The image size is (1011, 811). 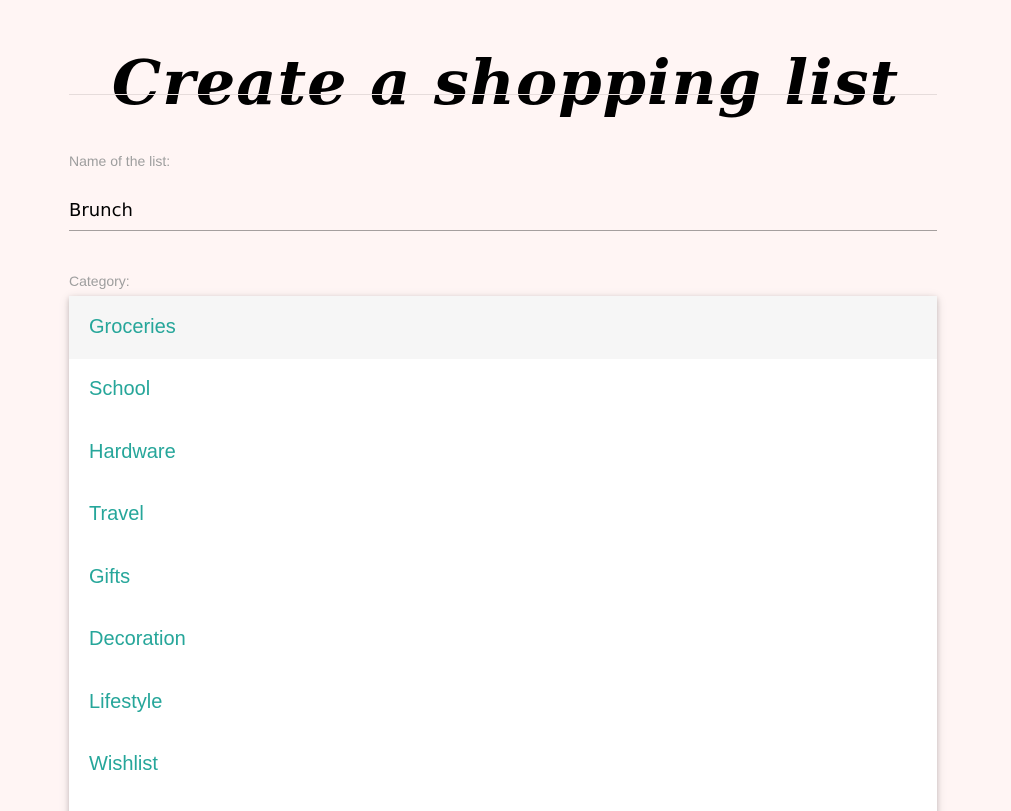 What do you see at coordinates (503, 327) in the screenshot?
I see `category-option-groceries: Groceries` at bounding box center [503, 327].